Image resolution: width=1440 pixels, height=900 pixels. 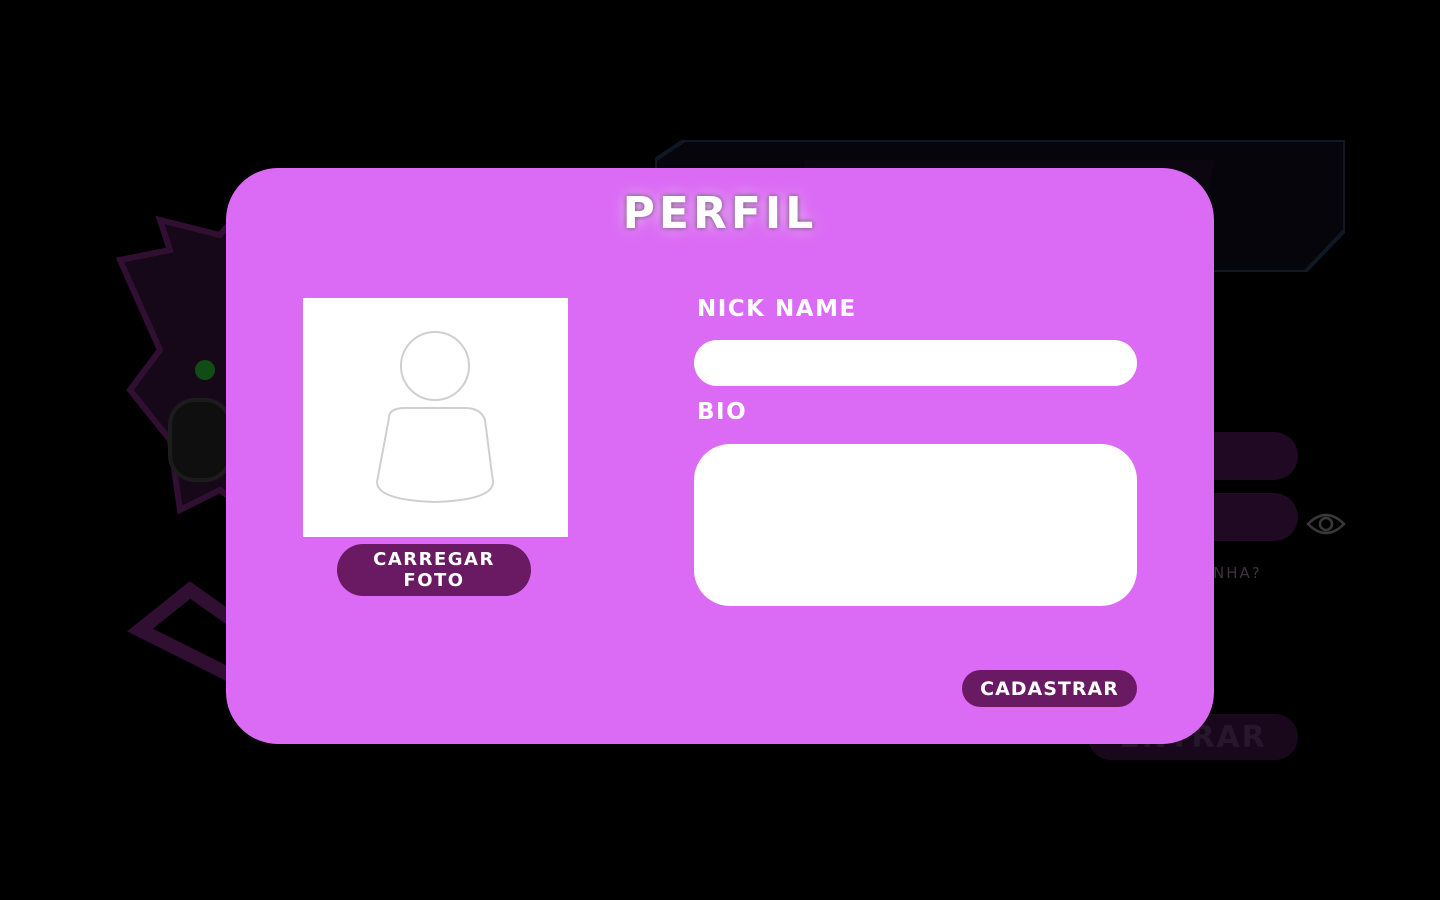 What do you see at coordinates (722, 412) in the screenshot?
I see `bio-label: BIO` at bounding box center [722, 412].